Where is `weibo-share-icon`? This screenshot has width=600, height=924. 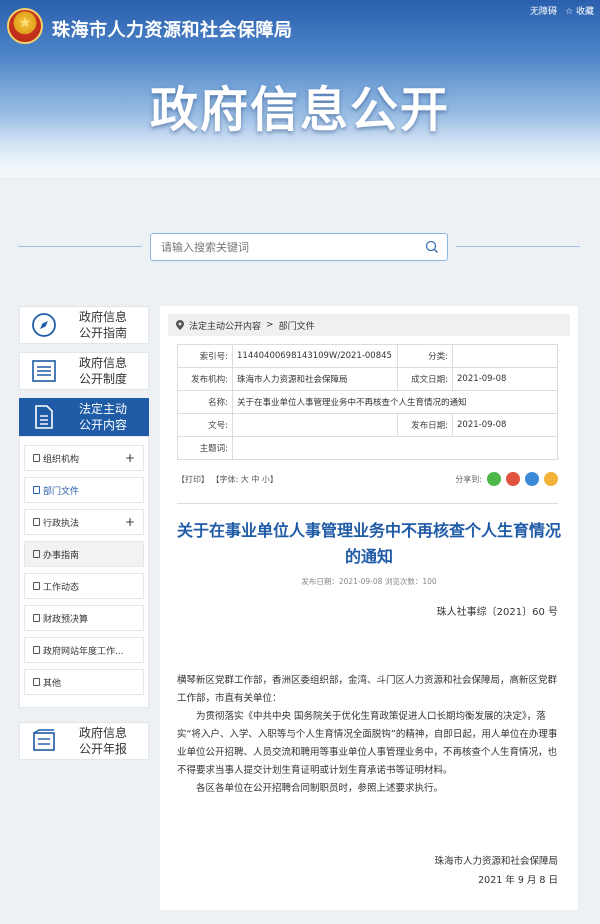
weibo-share-icon is located at coordinates (513, 479).